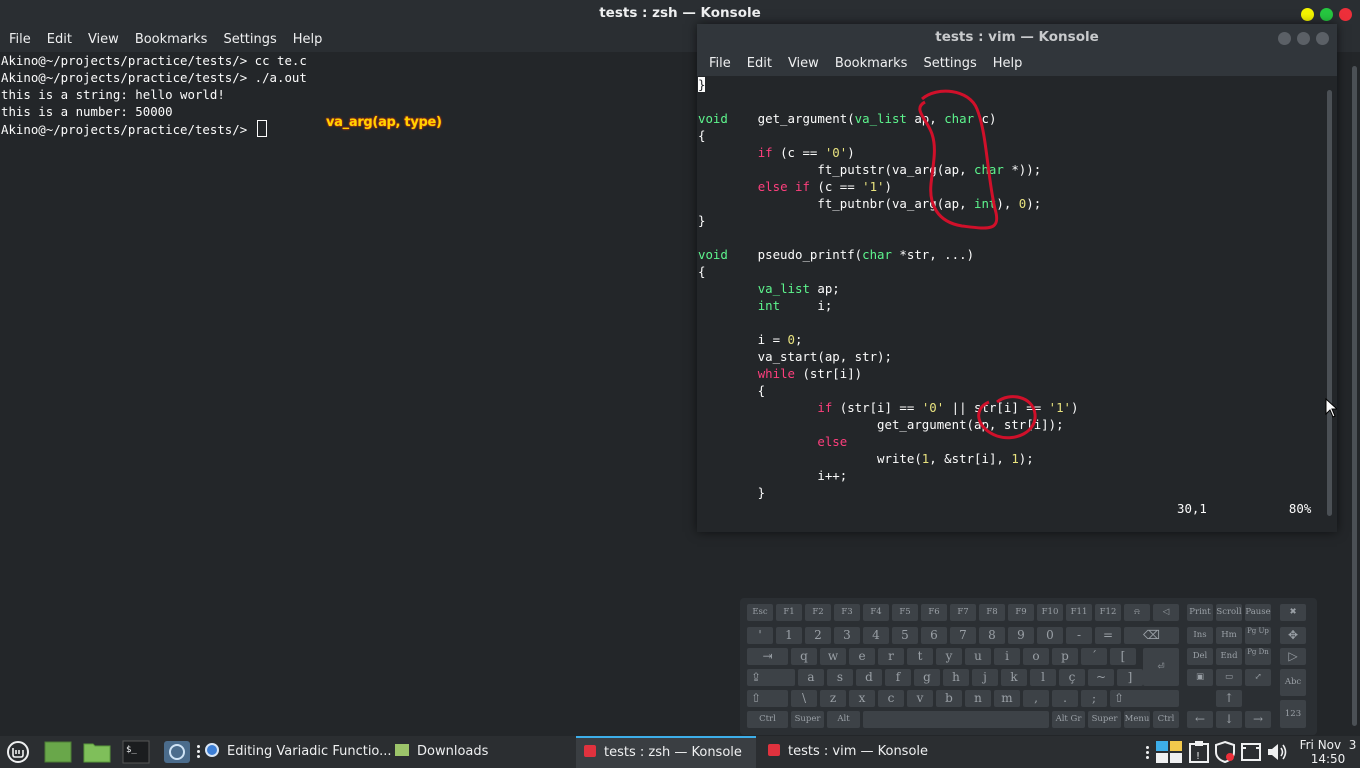 This screenshot has width=1360, height=768. What do you see at coordinates (1094, 698) in the screenshot?
I see `key-semicolon: ;` at bounding box center [1094, 698].